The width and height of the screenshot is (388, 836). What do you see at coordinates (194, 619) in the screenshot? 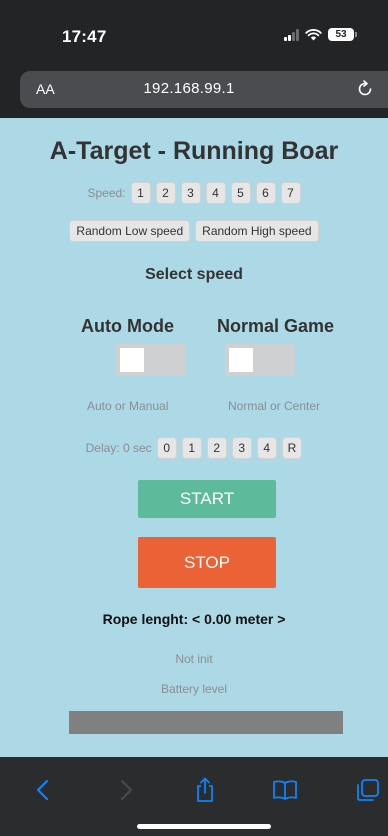
I see `rope-length-text: Rope lenght: < 0.00 meter >` at bounding box center [194, 619].